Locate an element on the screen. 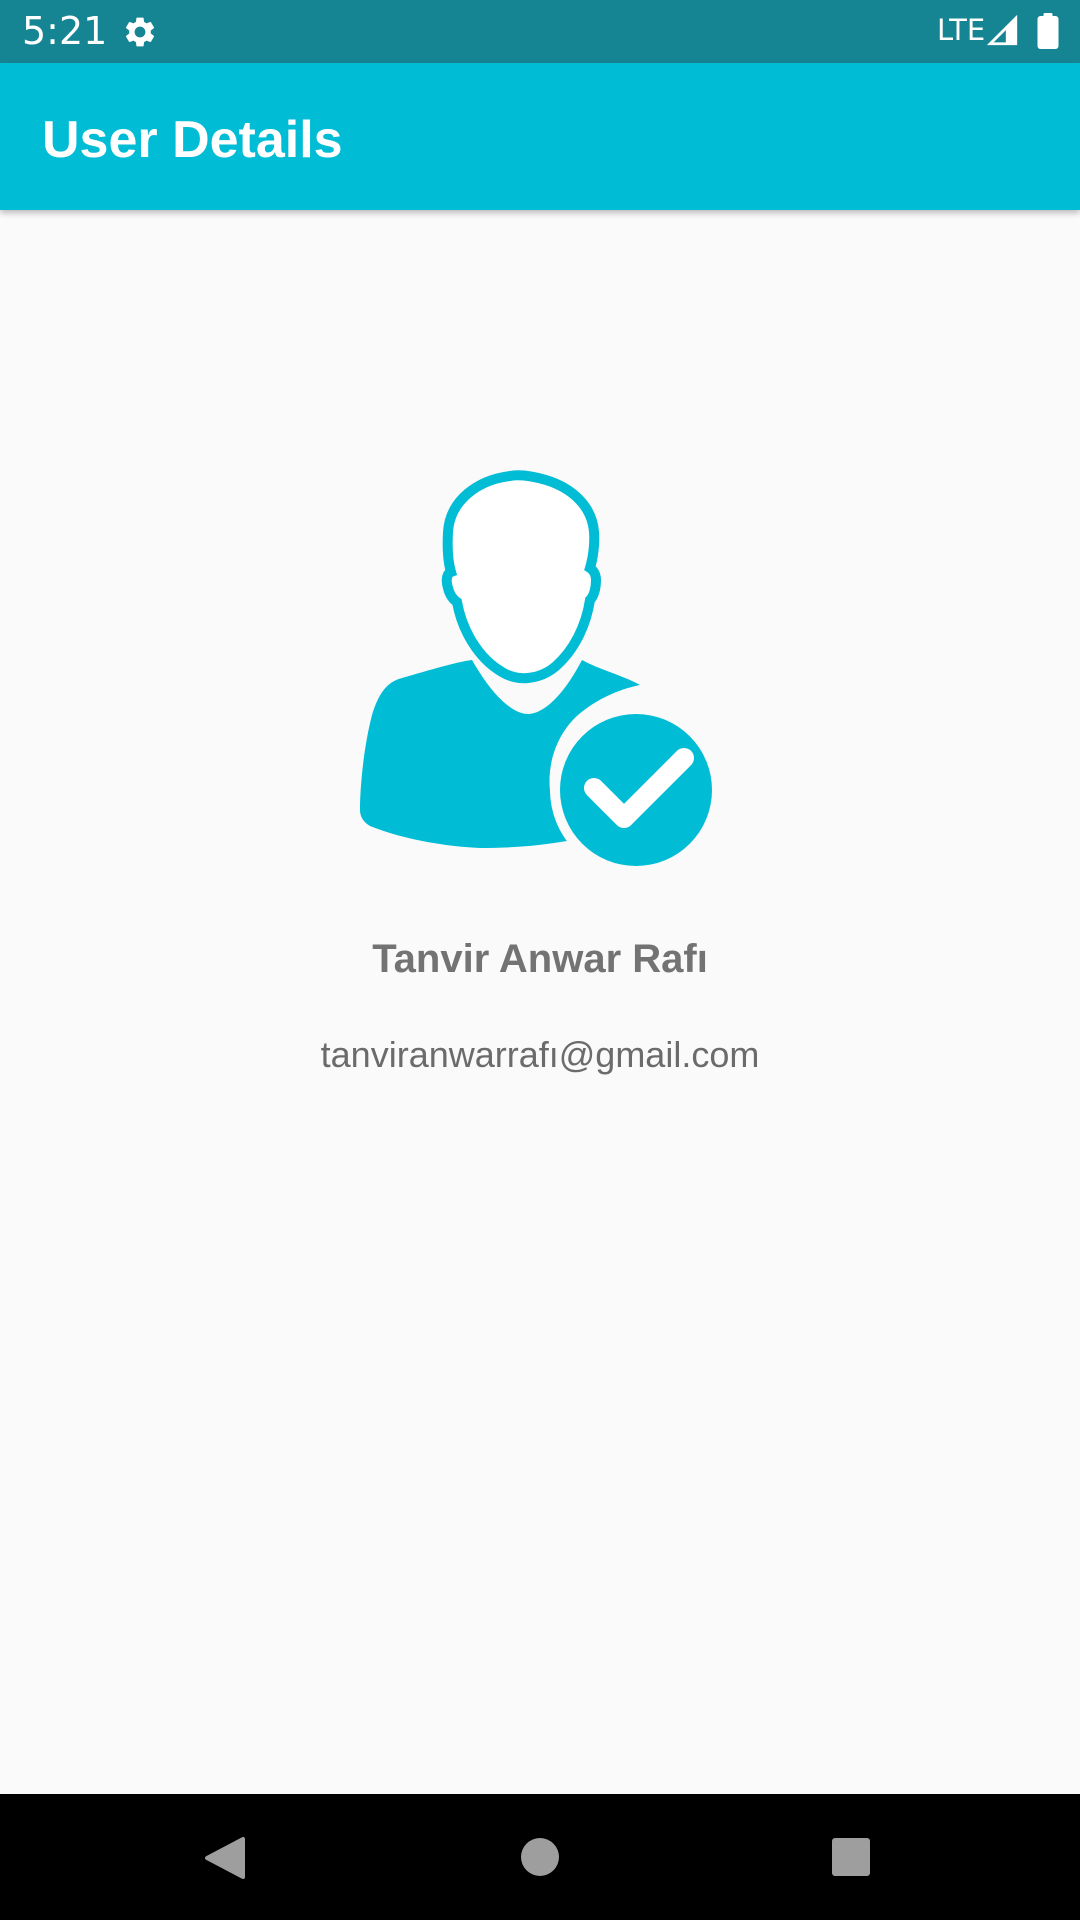 This screenshot has height=1920, width=1080. network-type-label: LTE is located at coordinates (961, 30).